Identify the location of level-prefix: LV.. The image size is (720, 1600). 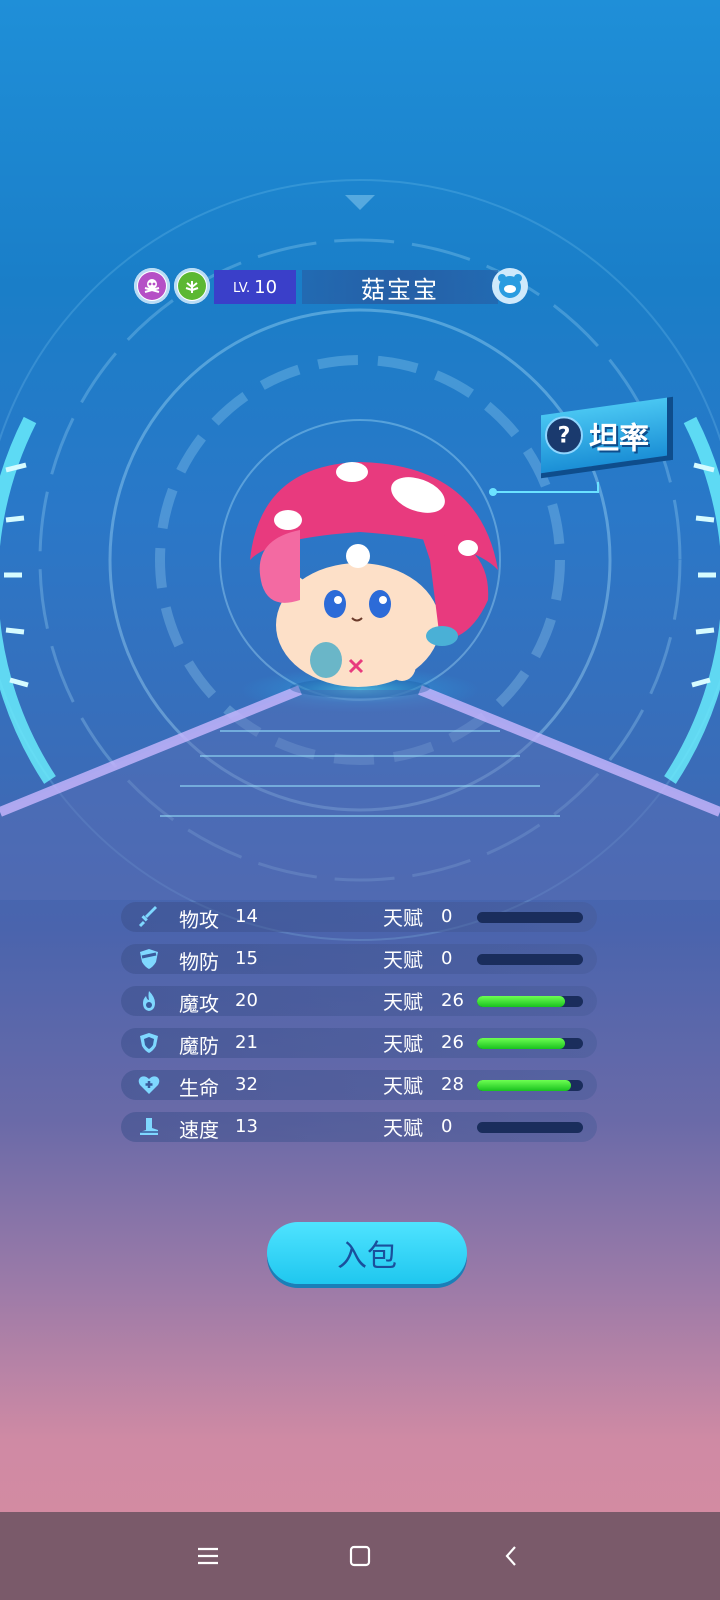
(241, 288).